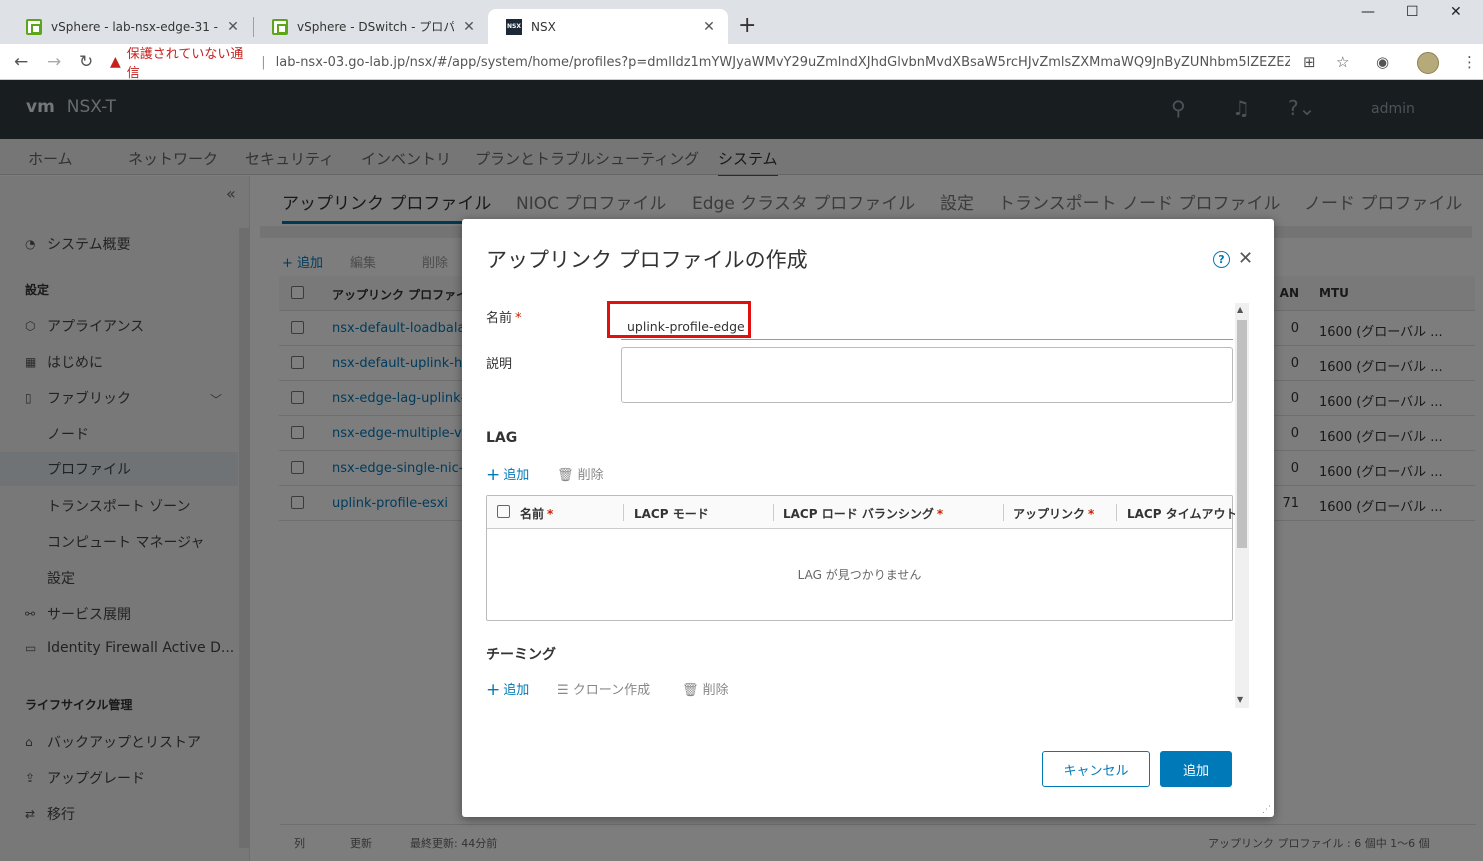 The height and width of the screenshot is (861, 1483). Describe the element at coordinates (1266, 810) in the screenshot. I see `resize-handle-icon: ⋰` at that location.